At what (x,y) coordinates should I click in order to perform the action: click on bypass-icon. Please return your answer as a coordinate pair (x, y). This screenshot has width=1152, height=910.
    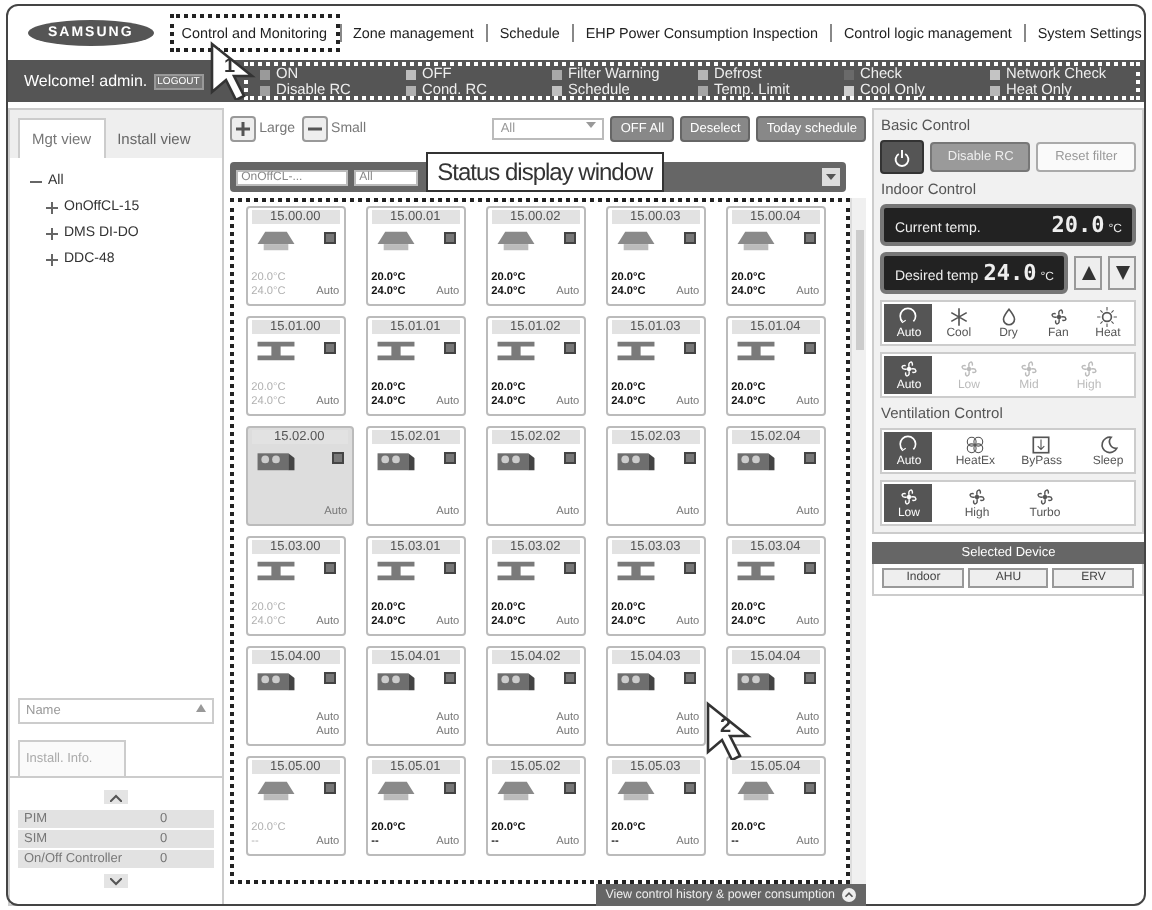
    Looking at the image, I should click on (1041, 445).